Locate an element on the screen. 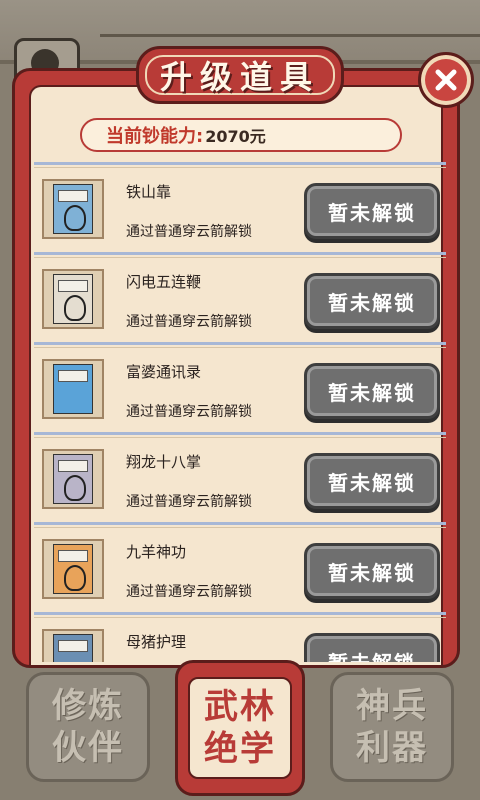 This screenshot has width=480, height=800. list-item: 母猪护理 暂未解锁 is located at coordinates (240, 637).